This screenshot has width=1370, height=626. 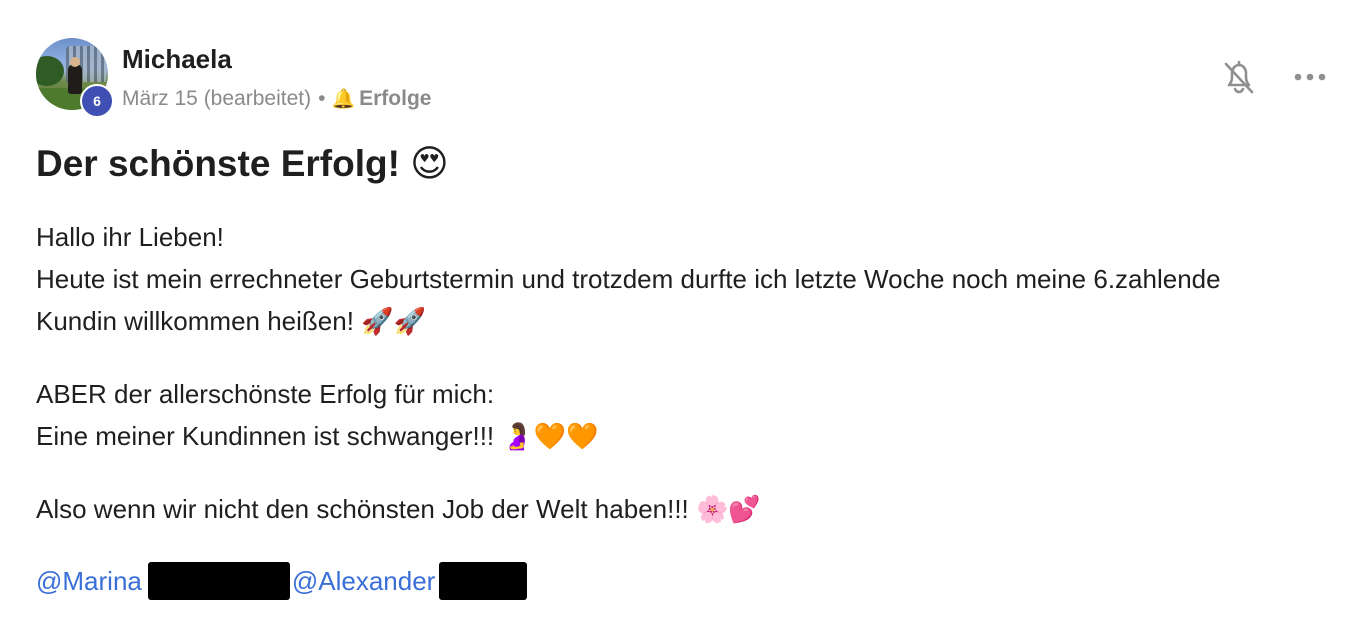 I want to click on category-link: Erfolge, so click(x=395, y=99).